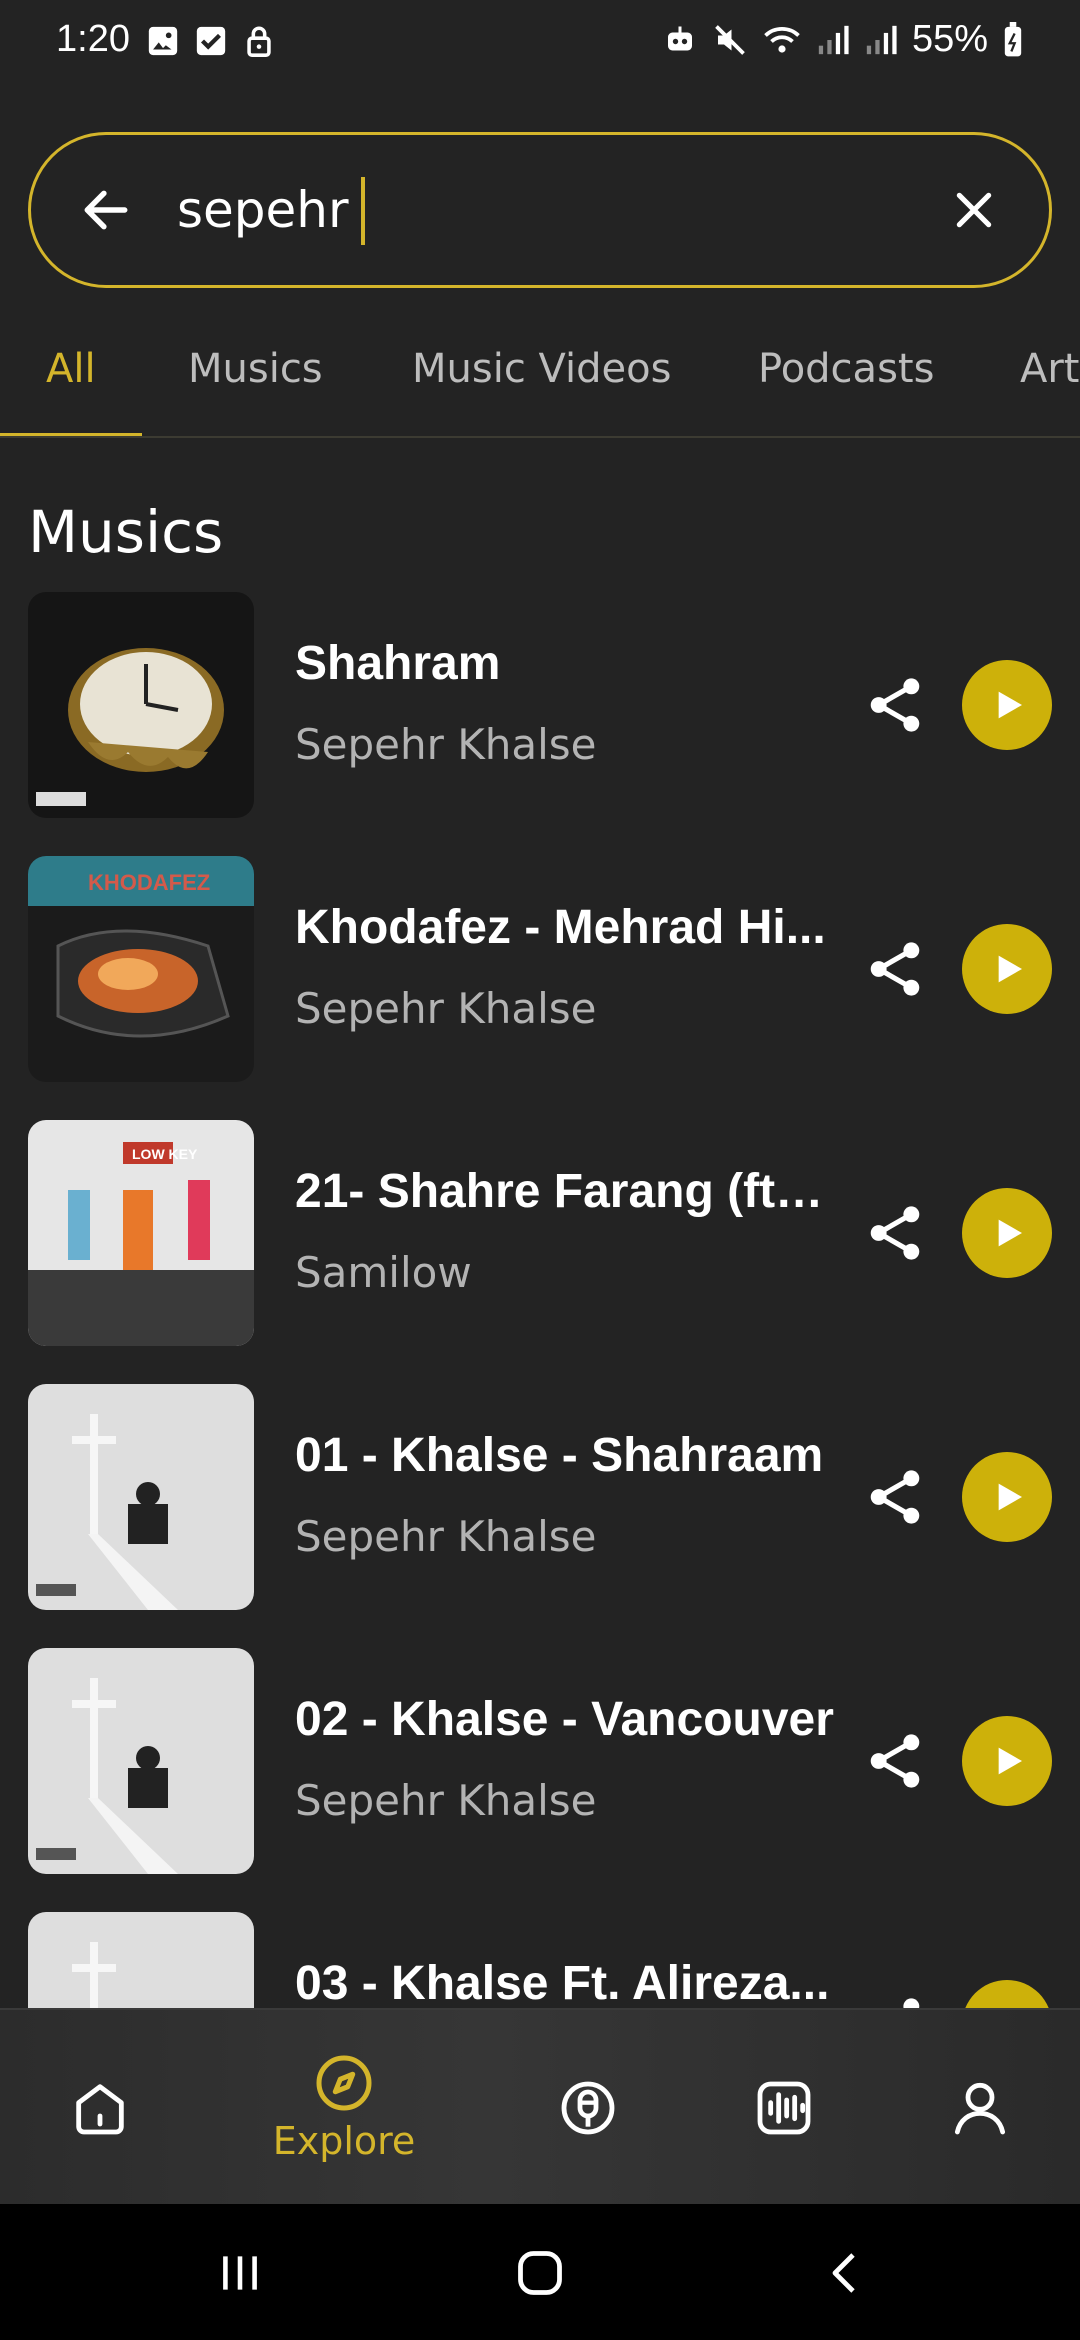 The width and height of the screenshot is (1080, 2340). What do you see at coordinates (557, 210) in the screenshot?
I see `search-input` at bounding box center [557, 210].